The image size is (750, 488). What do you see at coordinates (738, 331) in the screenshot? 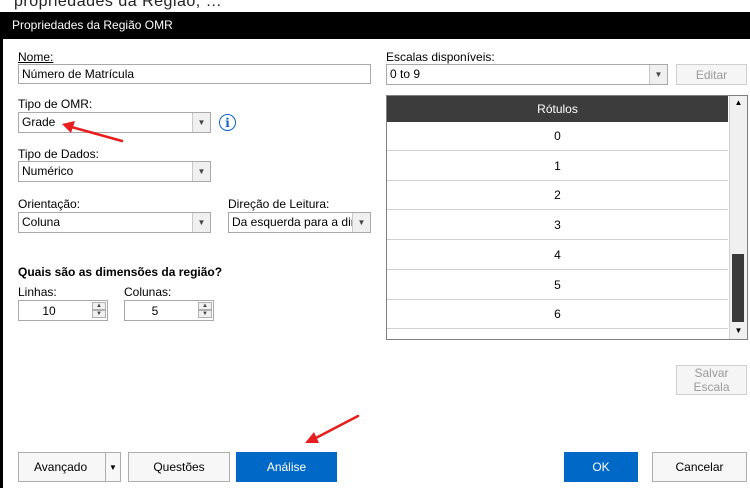
I see `scroll-down-icon: ▼` at bounding box center [738, 331].